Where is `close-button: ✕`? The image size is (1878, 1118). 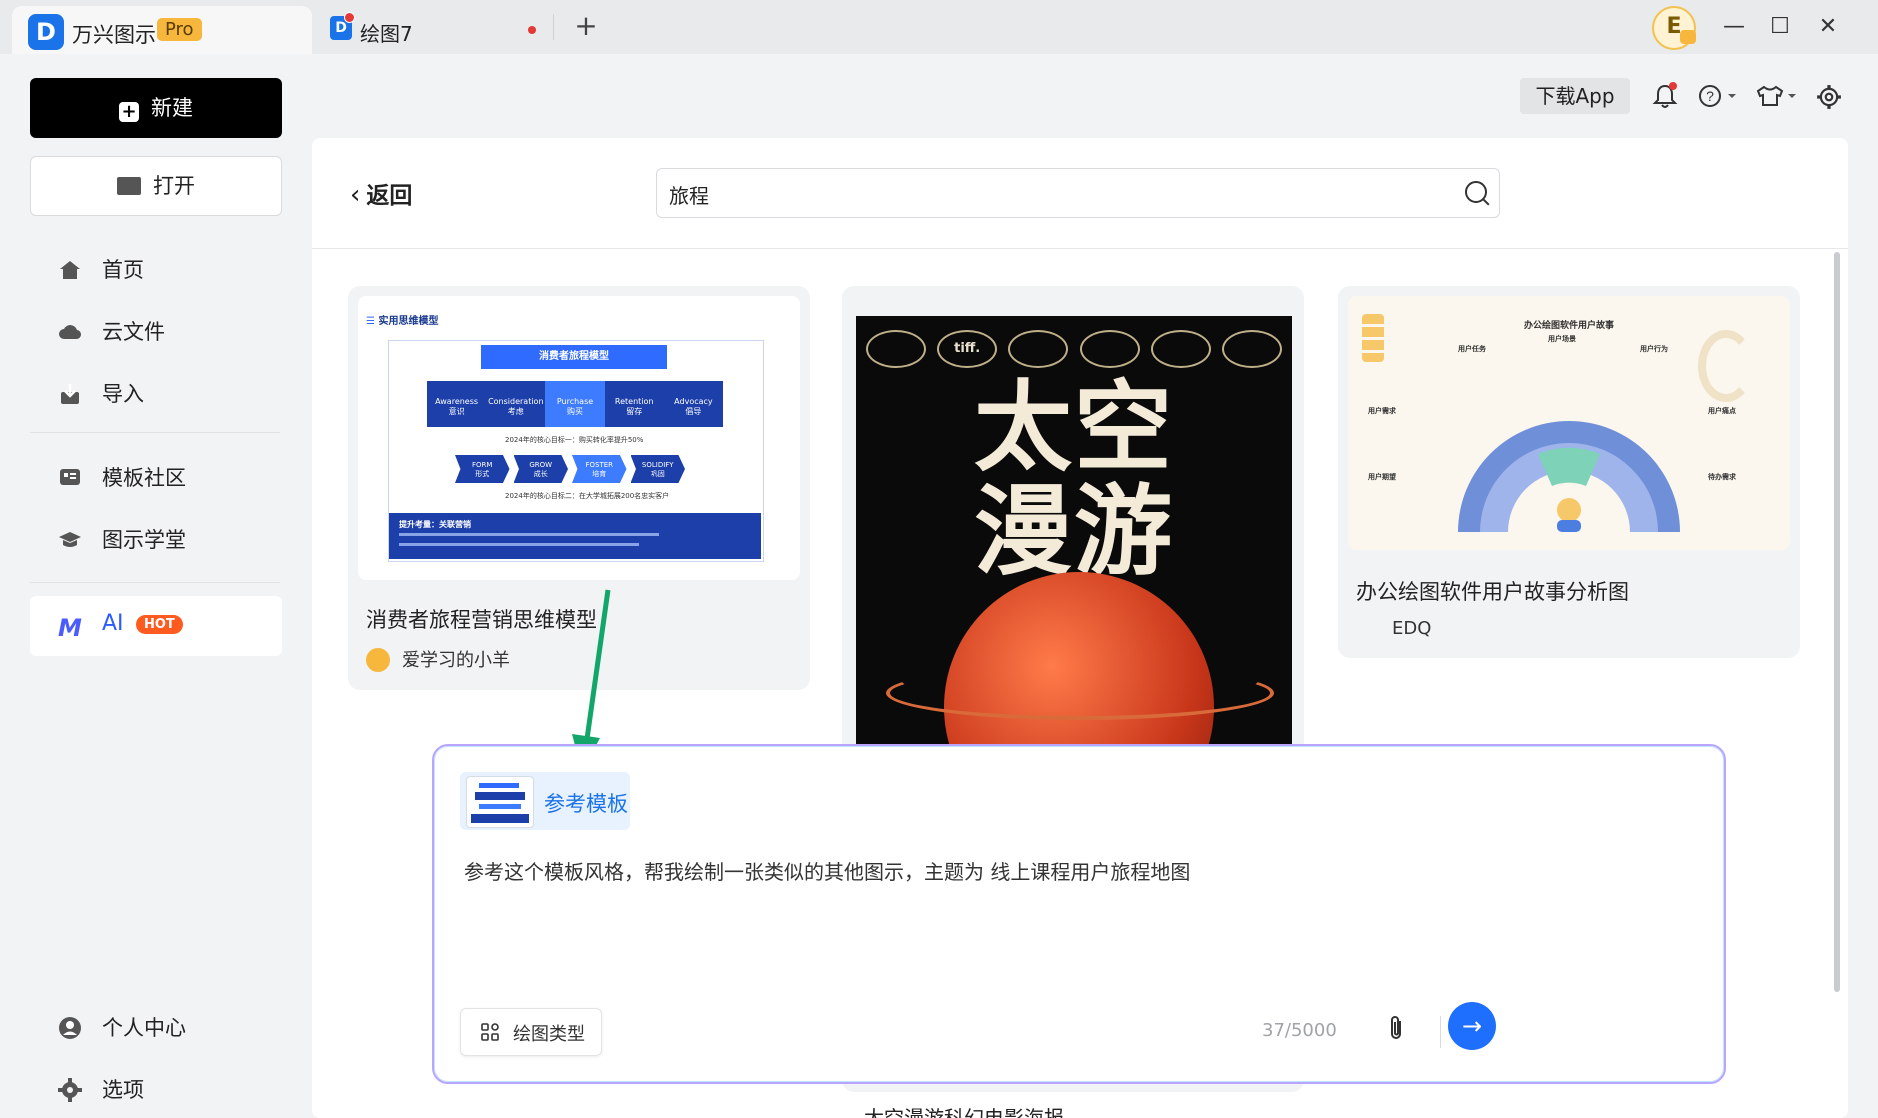 close-button: ✕ is located at coordinates (1828, 27).